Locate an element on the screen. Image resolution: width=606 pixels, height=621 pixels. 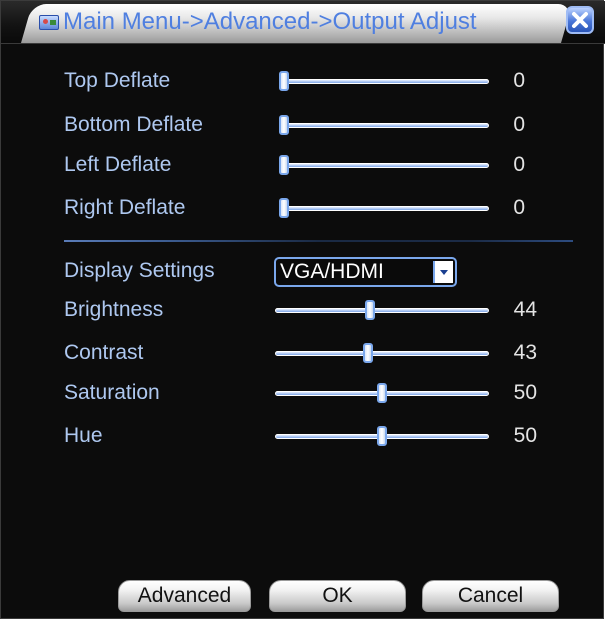
display-settings-select: VGA/HDMI is located at coordinates (365, 272).